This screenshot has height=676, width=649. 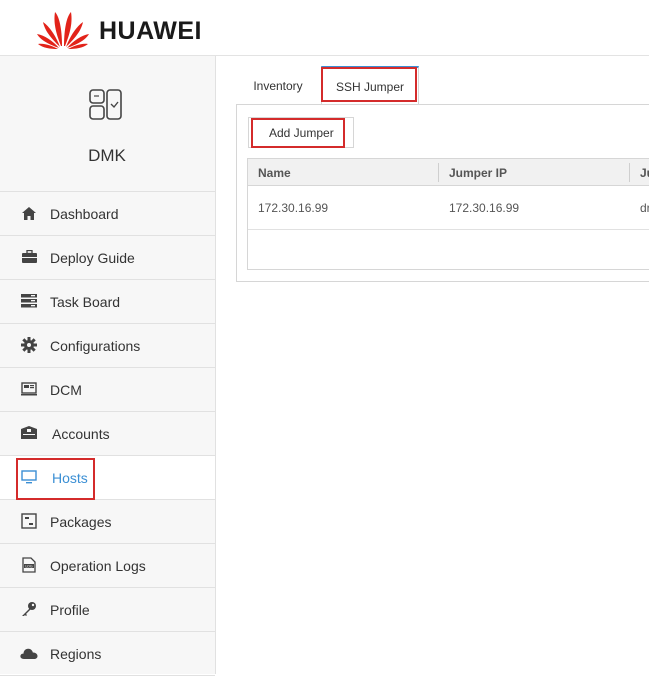 I want to click on sidebar-item-label: Dashboard, so click(x=84, y=213).